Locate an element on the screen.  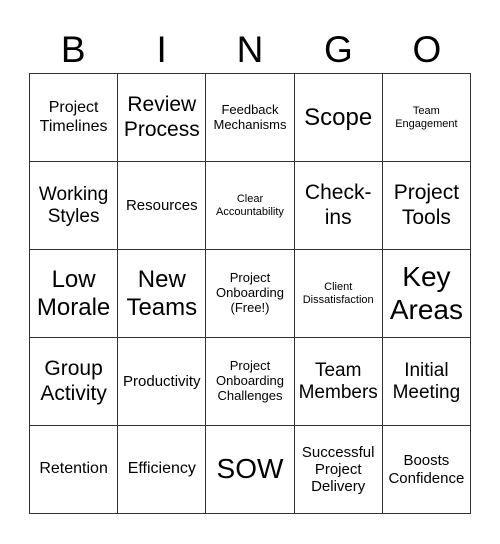
bingo-cell-text: SOW is located at coordinates (250, 469).